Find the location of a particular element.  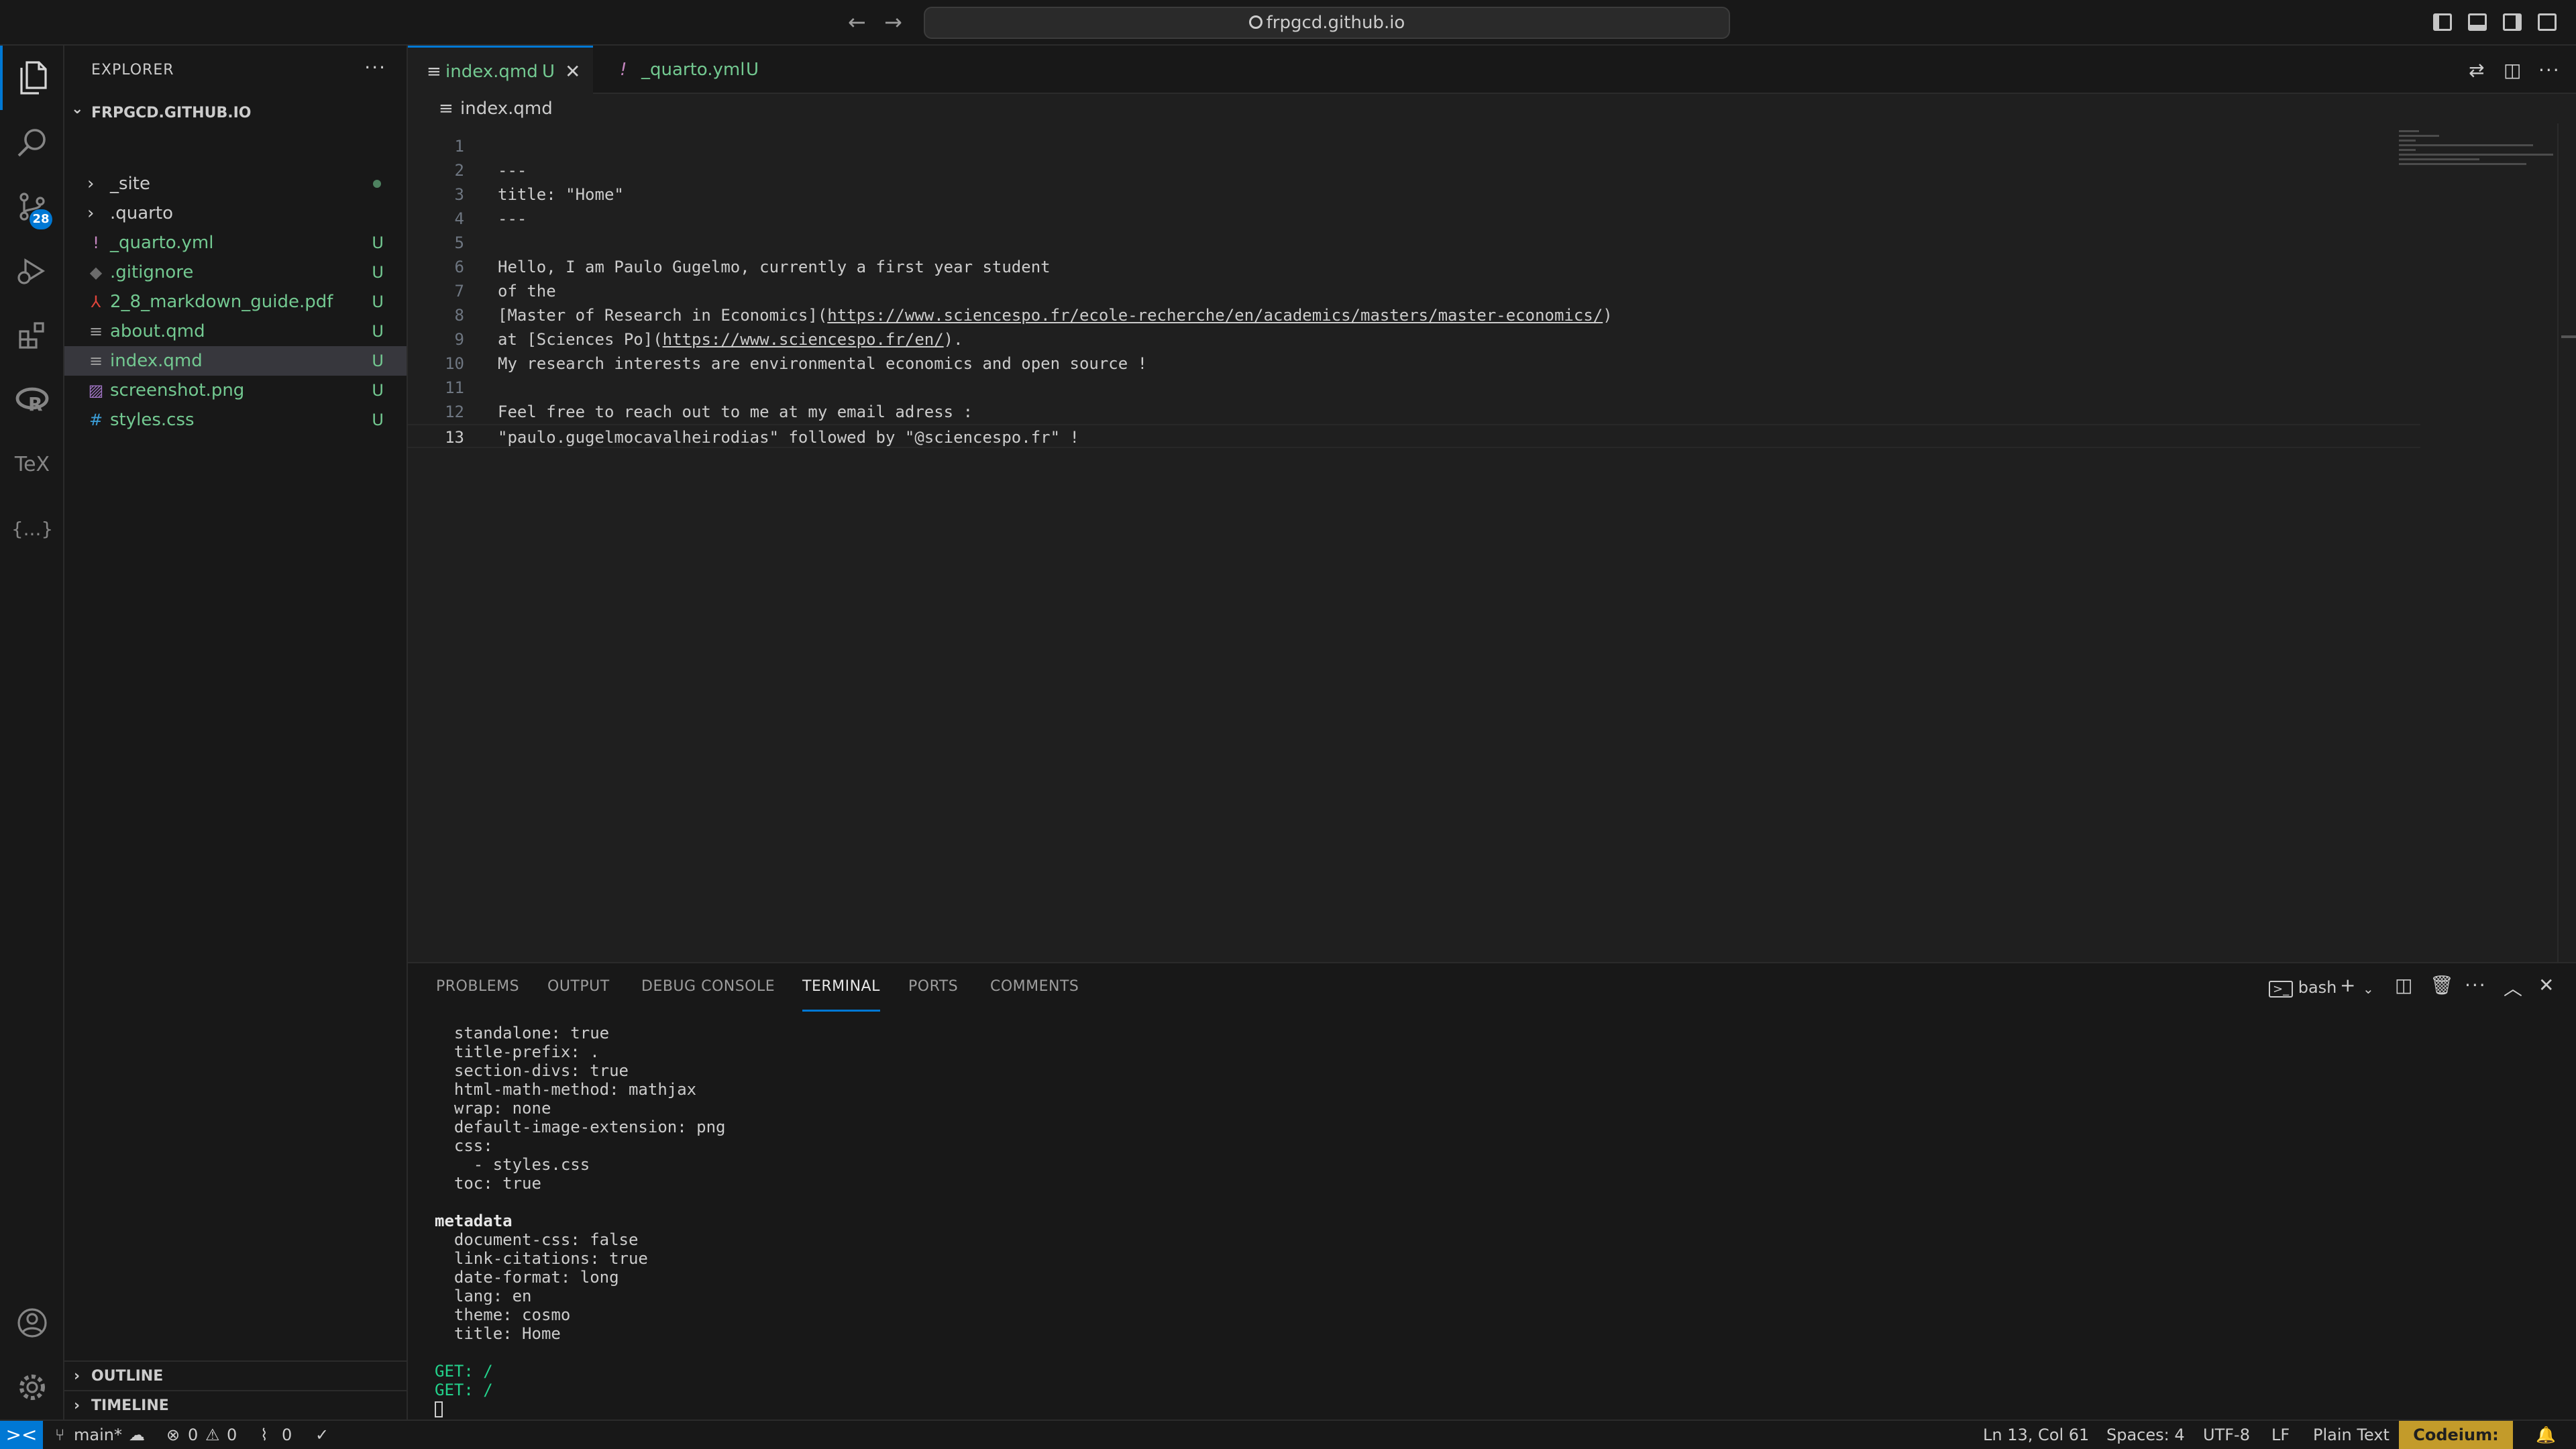

new-terminal-icon: + is located at coordinates (2347, 985).